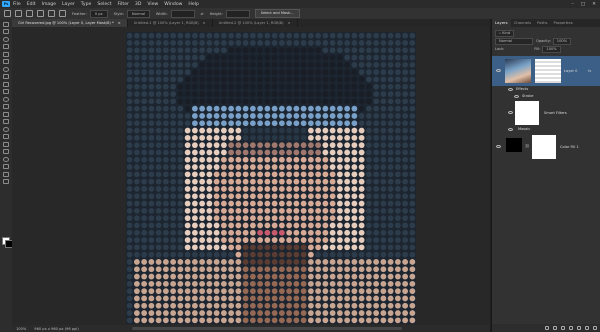  What do you see at coordinates (573, 4) in the screenshot?
I see `minimize-icon: –` at bounding box center [573, 4].